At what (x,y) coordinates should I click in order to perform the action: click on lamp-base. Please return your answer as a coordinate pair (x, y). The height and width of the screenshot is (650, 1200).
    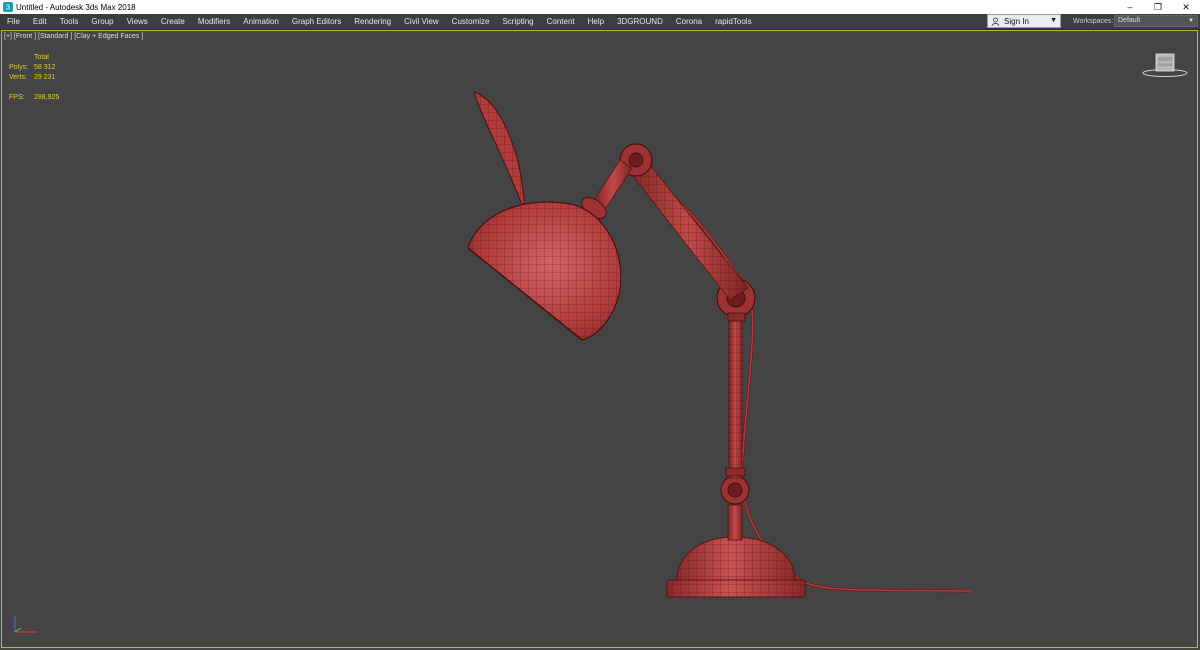
    Looking at the image, I should click on (736, 567).